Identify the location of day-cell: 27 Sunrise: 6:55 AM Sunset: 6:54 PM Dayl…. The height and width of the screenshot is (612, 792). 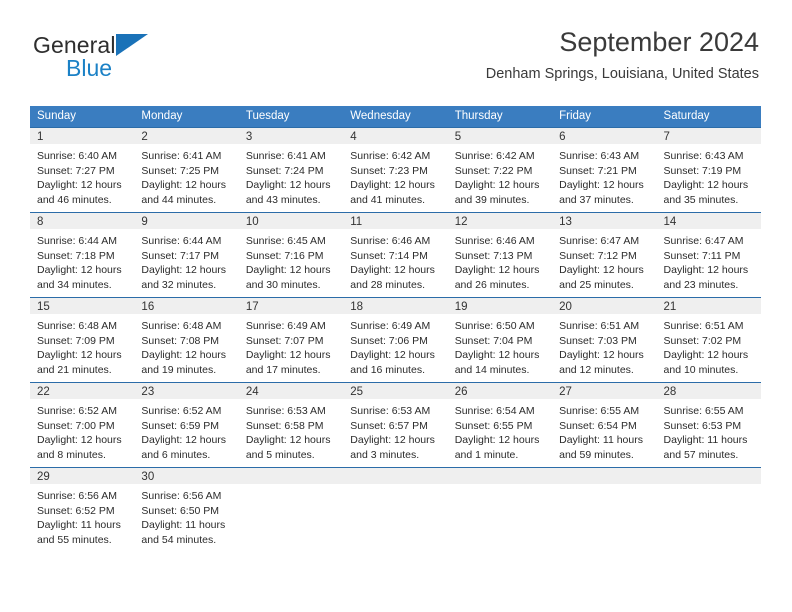
(604, 424).